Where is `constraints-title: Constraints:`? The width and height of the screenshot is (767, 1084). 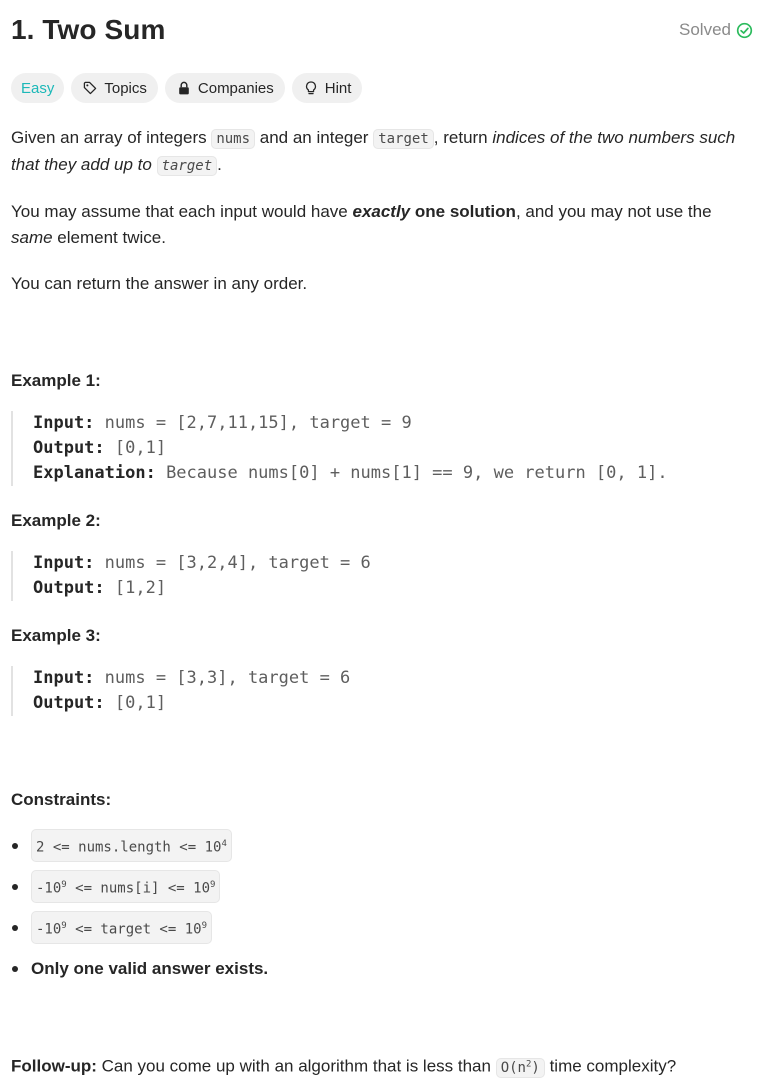 constraints-title: Constraints: is located at coordinates (61, 799).